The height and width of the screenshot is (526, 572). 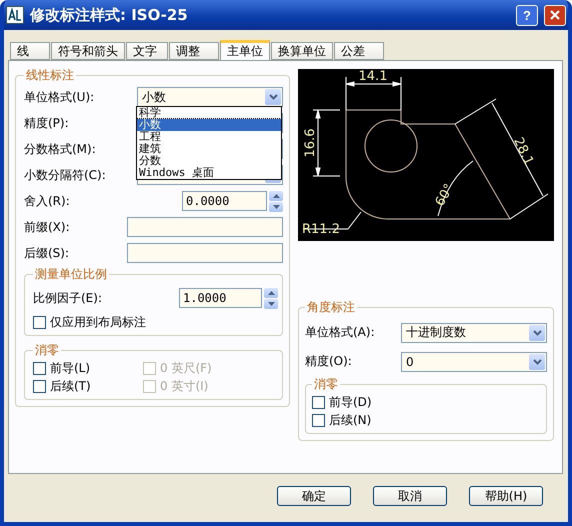 What do you see at coordinates (109, 15) in the screenshot?
I see `window-title: 修改标注样式: ISO-25` at bounding box center [109, 15].